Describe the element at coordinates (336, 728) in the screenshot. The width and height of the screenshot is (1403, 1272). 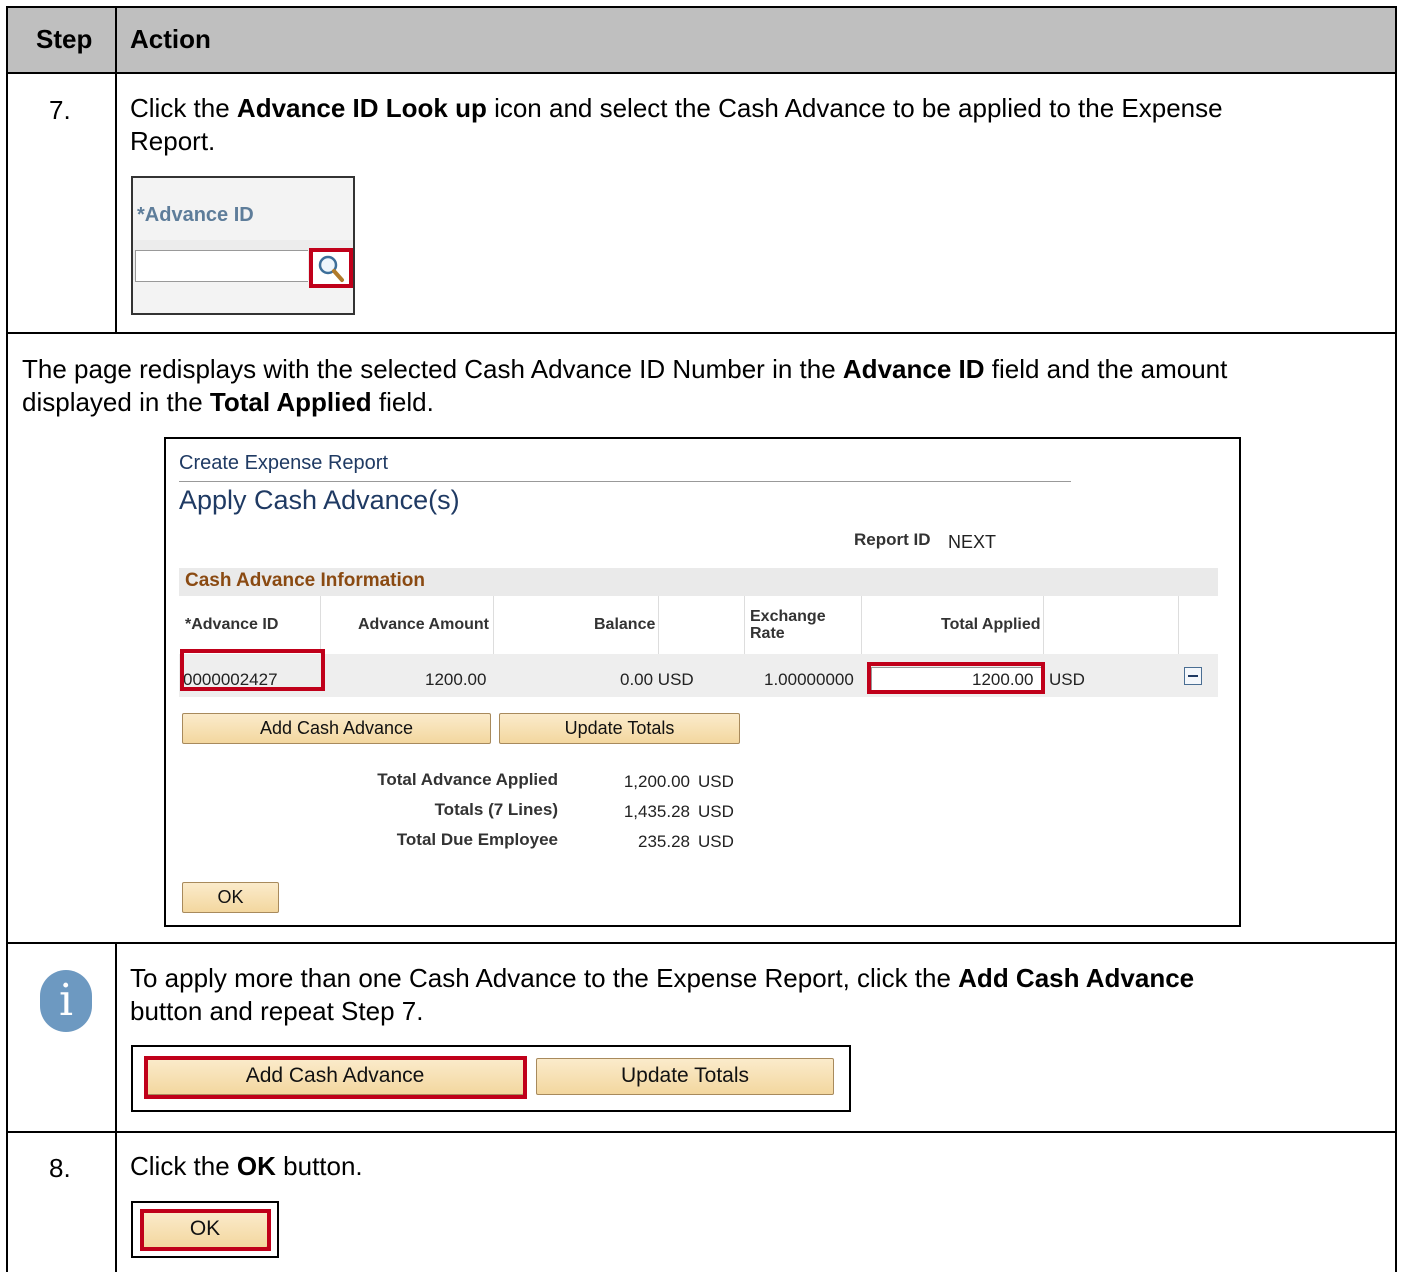
I see `add-cash-advance-button: Add Cash Advance` at that location.